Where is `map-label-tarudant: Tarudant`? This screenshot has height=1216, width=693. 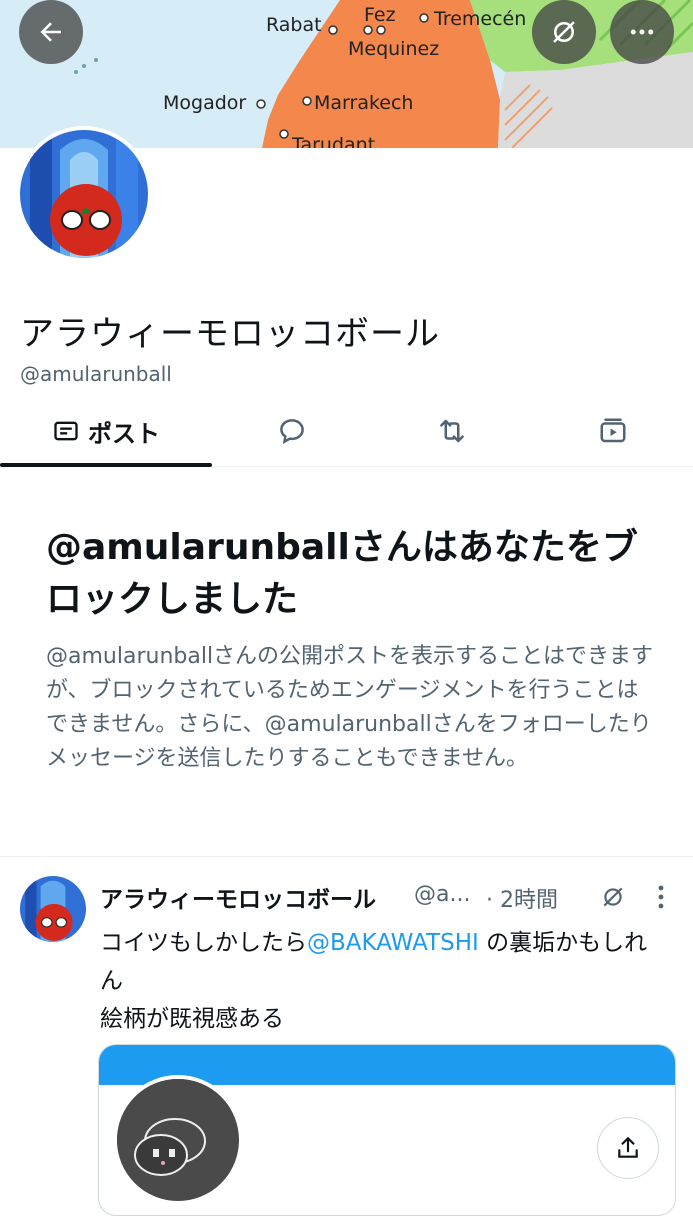
map-label-tarudant: Tarudant is located at coordinates (334, 141).